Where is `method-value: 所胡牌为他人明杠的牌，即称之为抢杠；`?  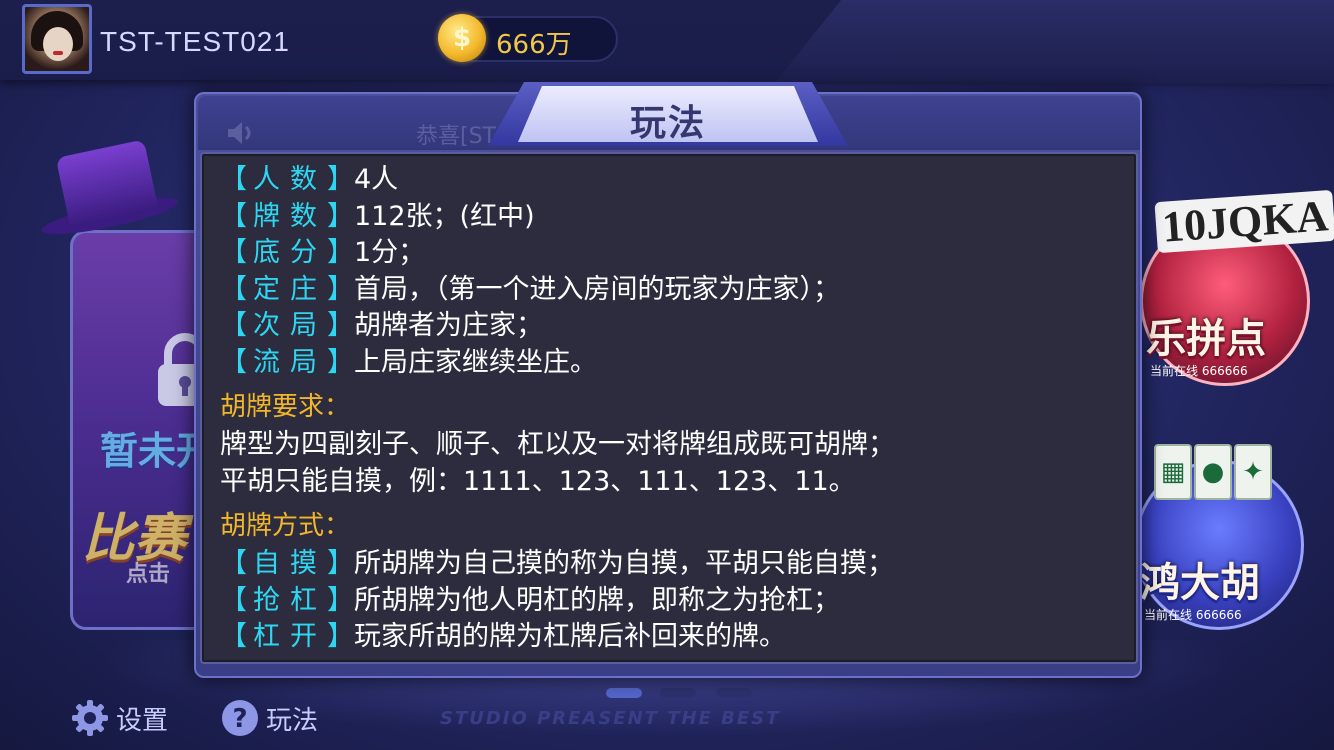 method-value: 所胡牌为他人明杠的牌，即称之为抢杠； is located at coordinates (597, 600).